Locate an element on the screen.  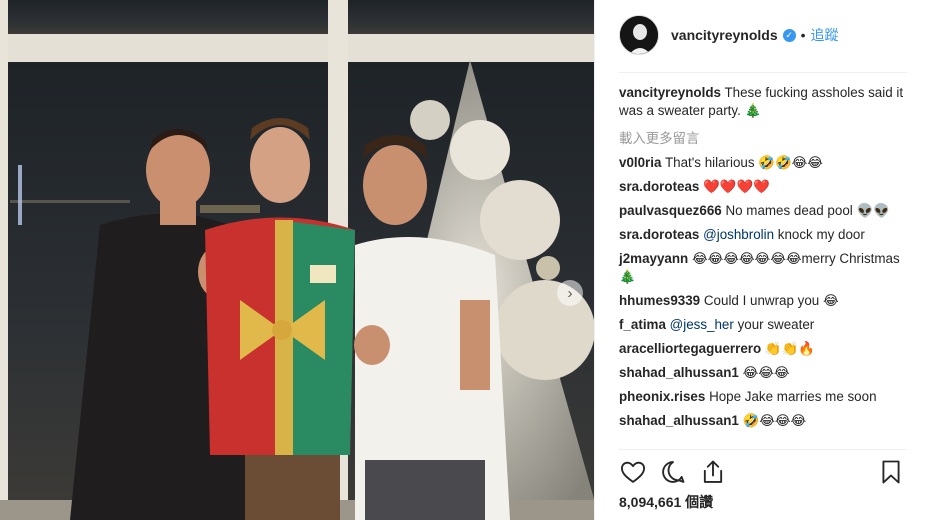
comment-item: v0l0ria That's hilarious 🤣🤣😂😂 is located at coordinates (763, 163).